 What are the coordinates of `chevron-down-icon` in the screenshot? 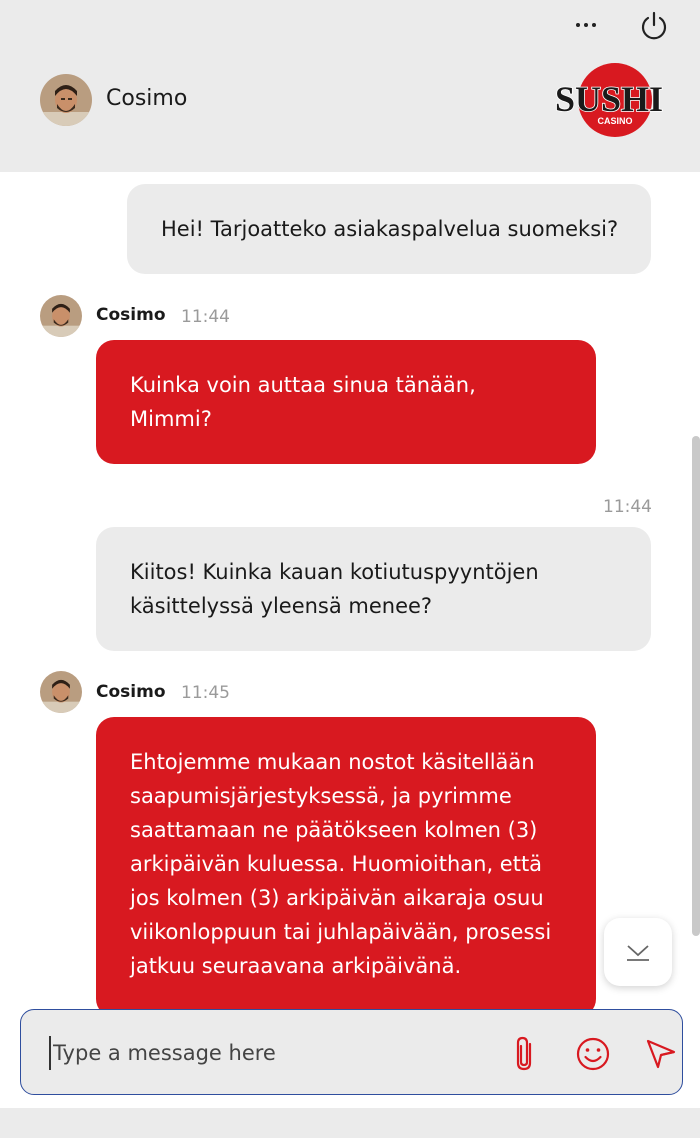 It's located at (638, 953).